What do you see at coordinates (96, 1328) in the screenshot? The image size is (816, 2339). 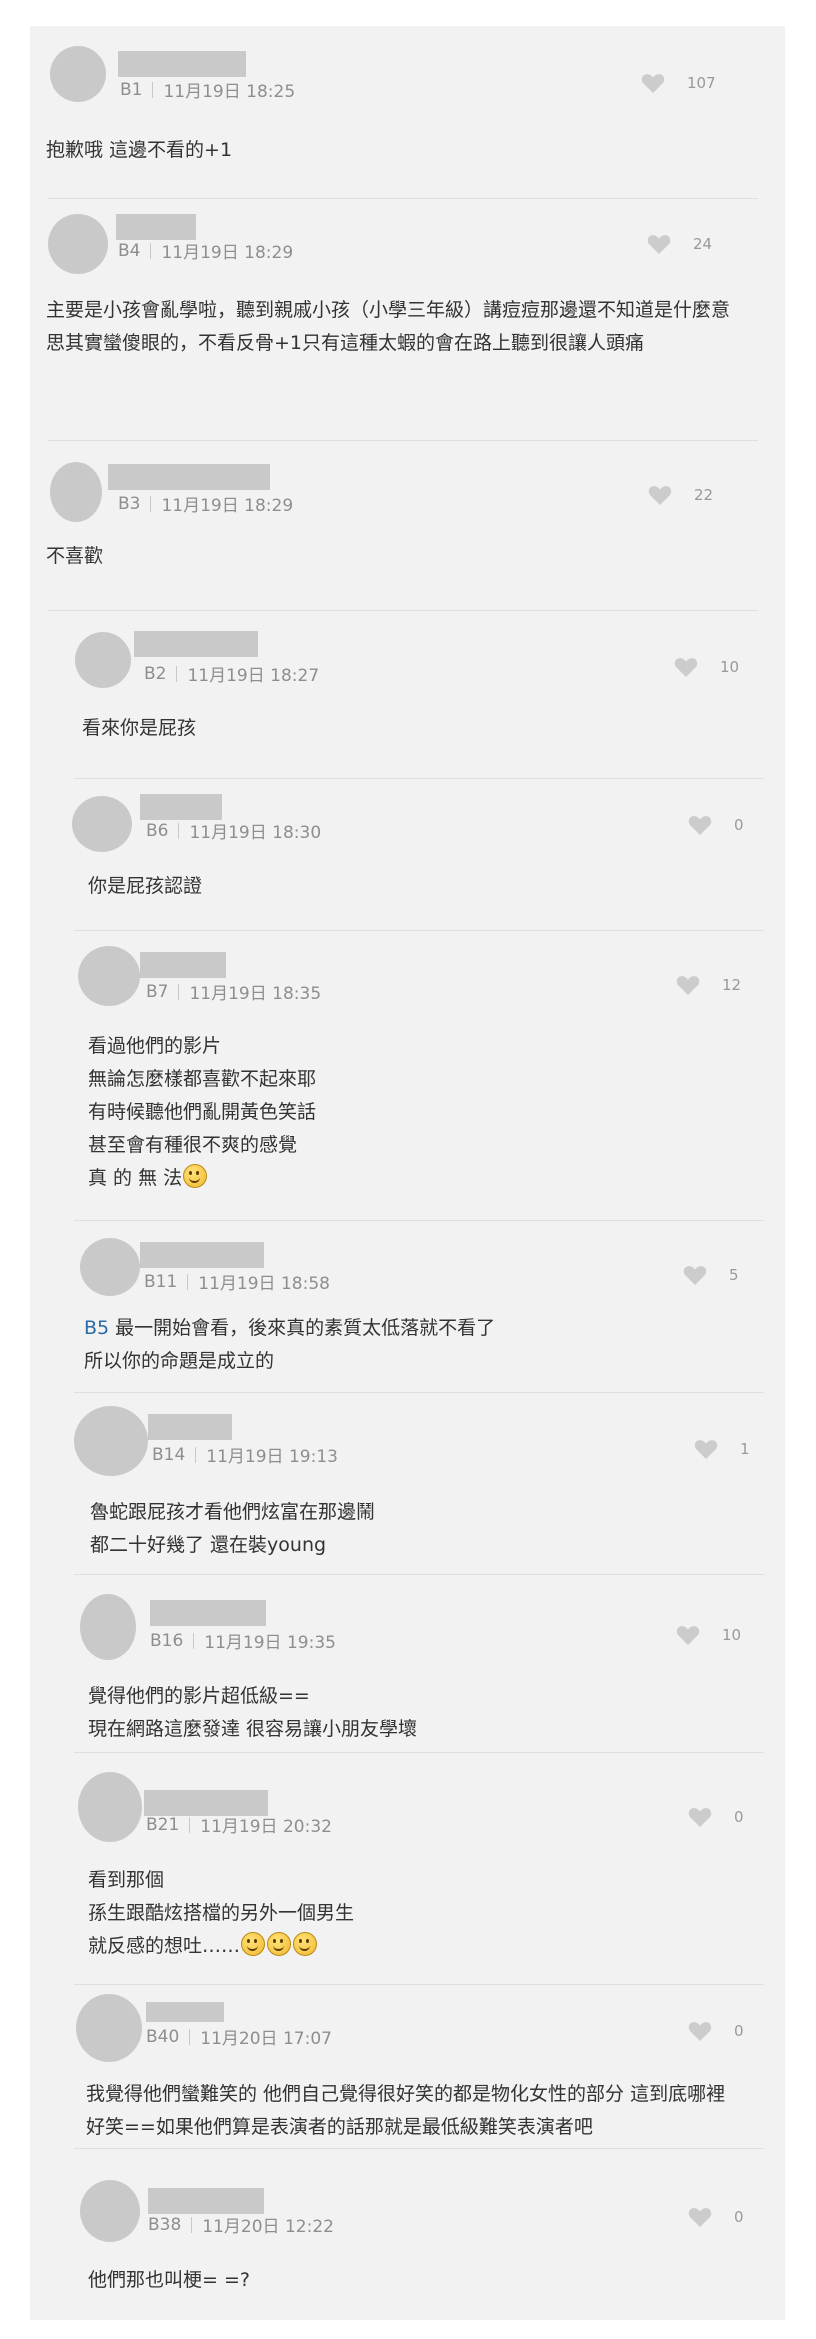 I see `floor-reference-link: B5` at bounding box center [96, 1328].